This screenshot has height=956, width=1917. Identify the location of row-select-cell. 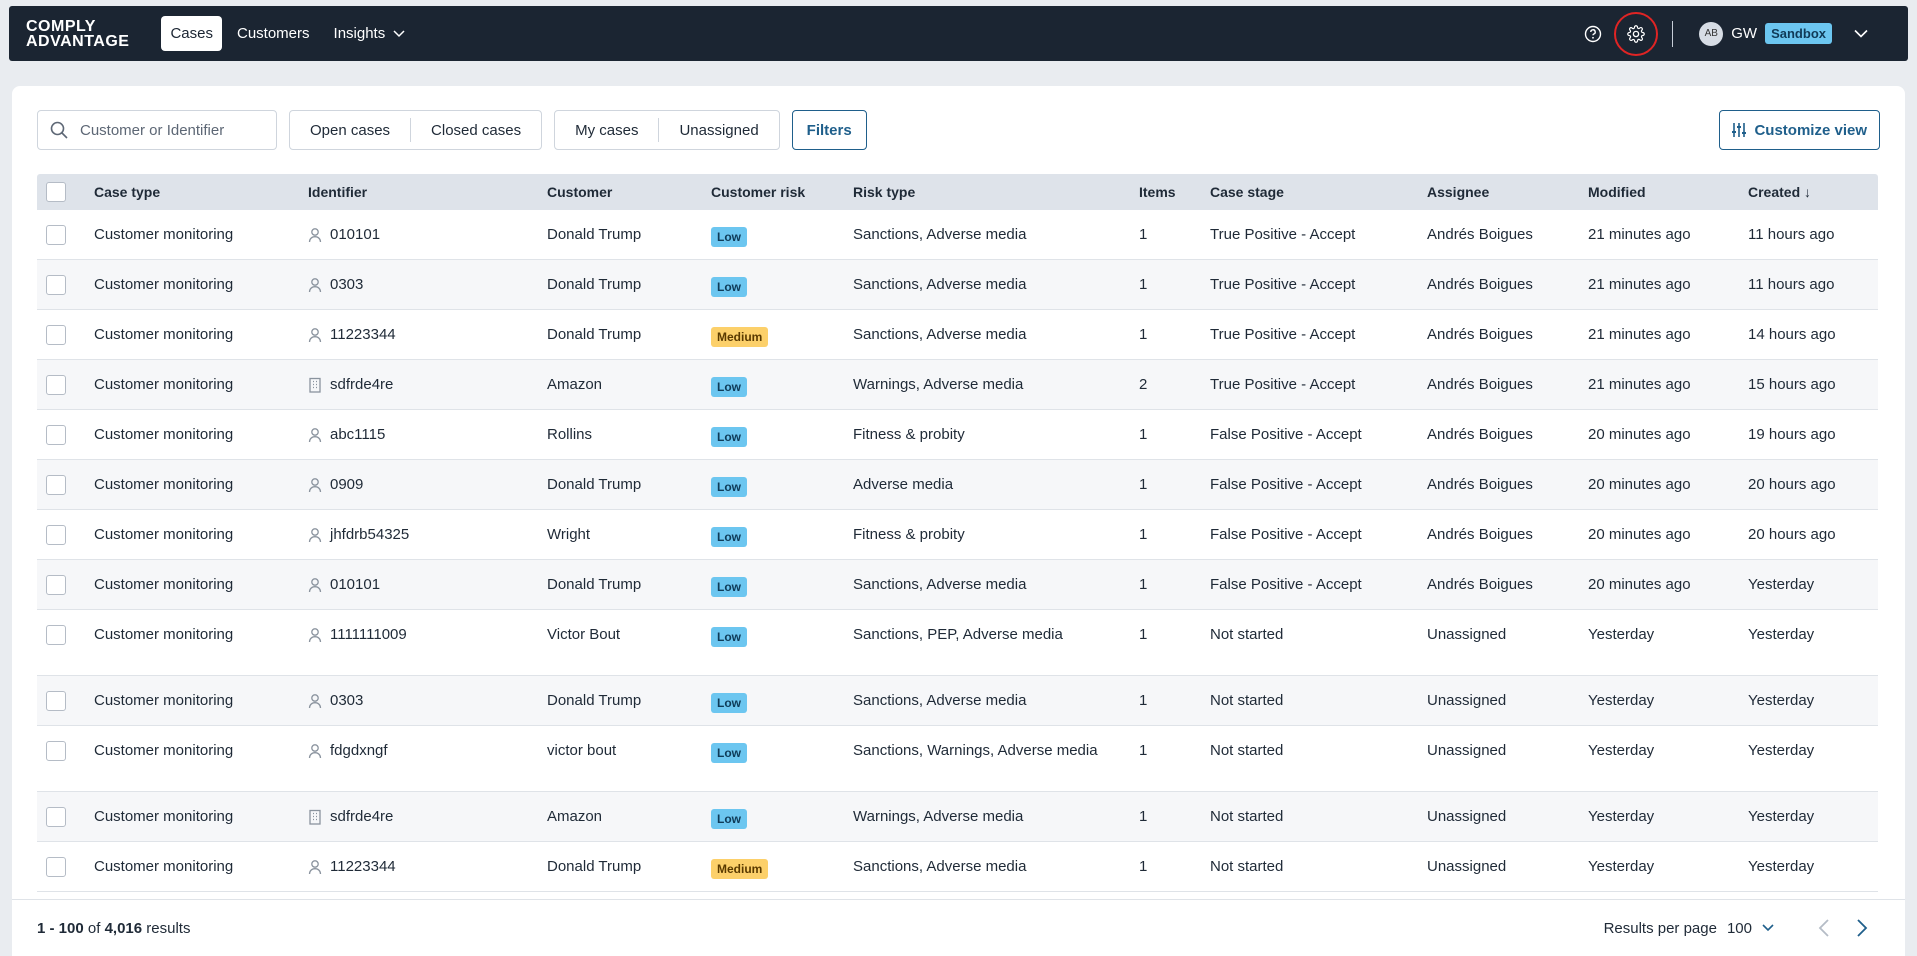
(65, 527).